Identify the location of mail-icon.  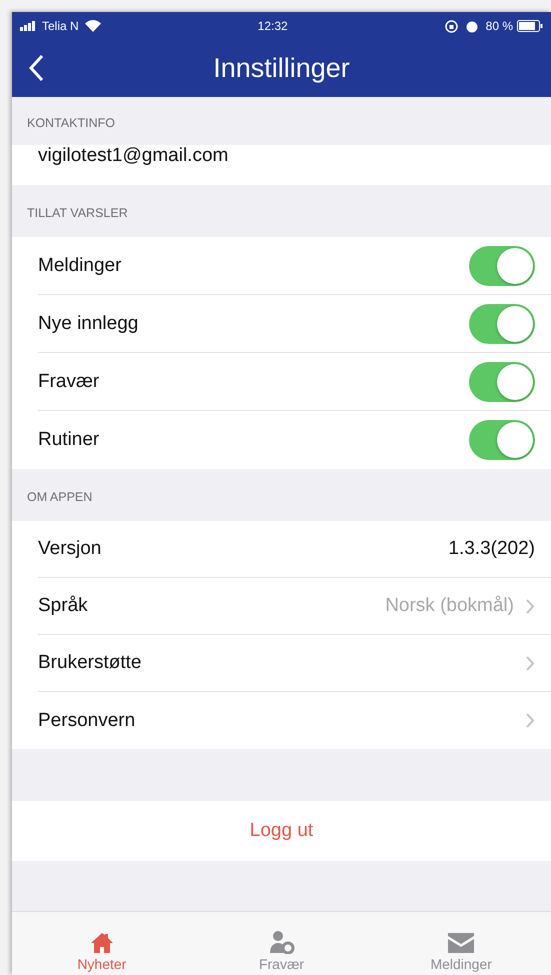
(461, 943).